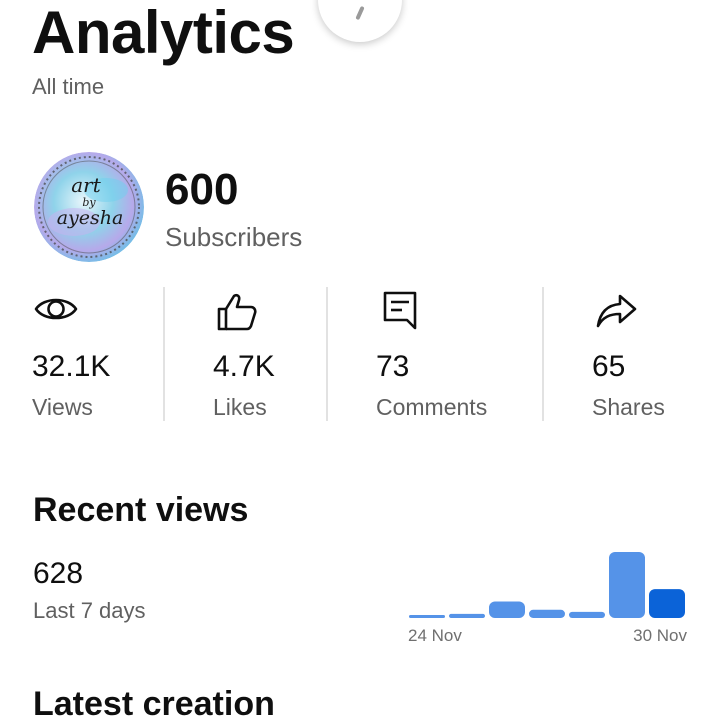 Image resolution: width=720 pixels, height=720 pixels. I want to click on comments-label: Comments, so click(432, 407).